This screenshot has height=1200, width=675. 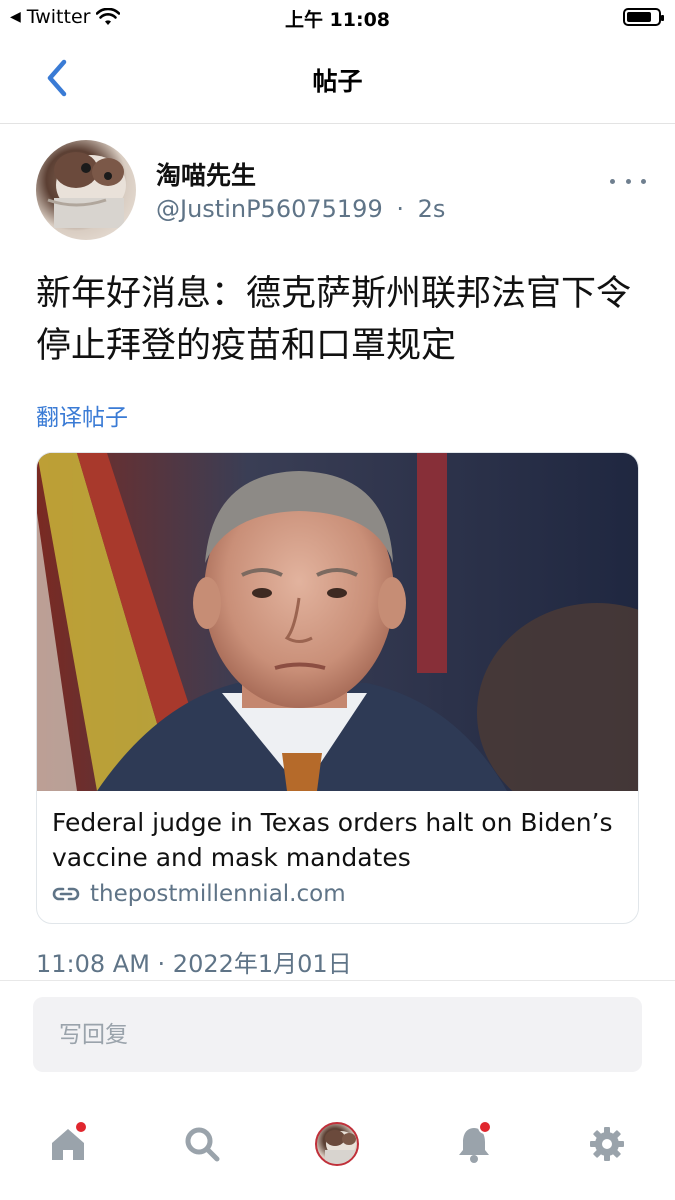 I want to click on handle-line: @JustinP56075199 · 2s, so click(x=300, y=209).